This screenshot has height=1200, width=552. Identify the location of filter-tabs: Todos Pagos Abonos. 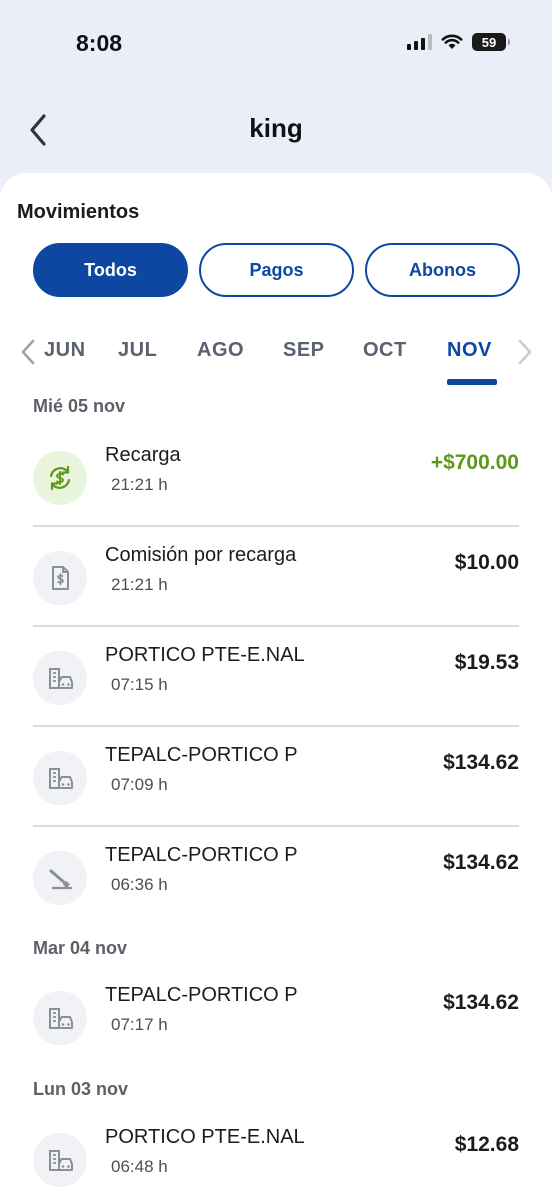
(276, 270).